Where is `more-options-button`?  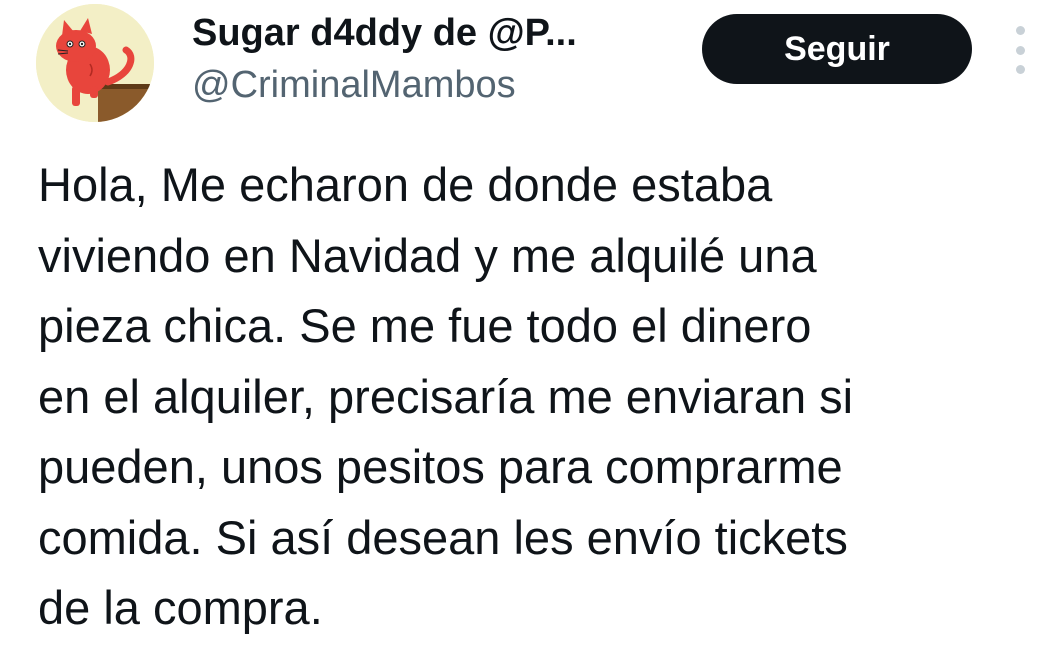 more-options-button is located at coordinates (1020, 50).